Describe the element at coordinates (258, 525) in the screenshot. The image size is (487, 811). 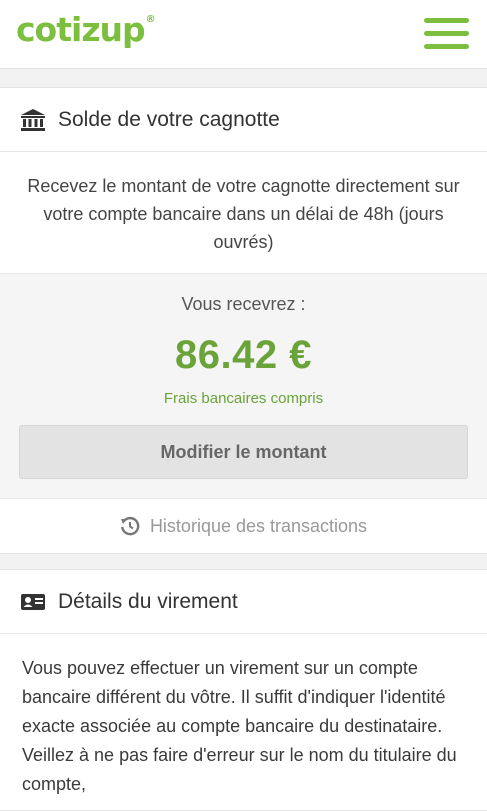
I see `history-label: Historique des transactions` at that location.